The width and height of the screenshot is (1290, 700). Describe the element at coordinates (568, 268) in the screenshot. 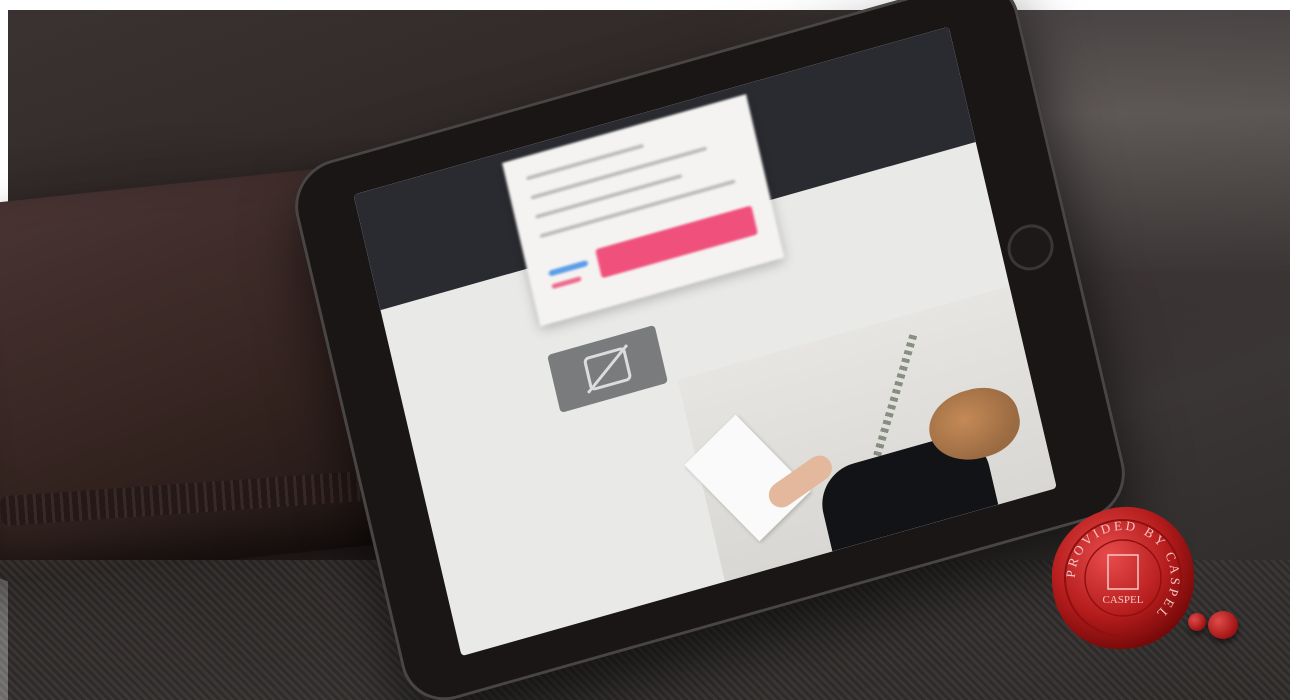

I see `blue-tag` at that location.